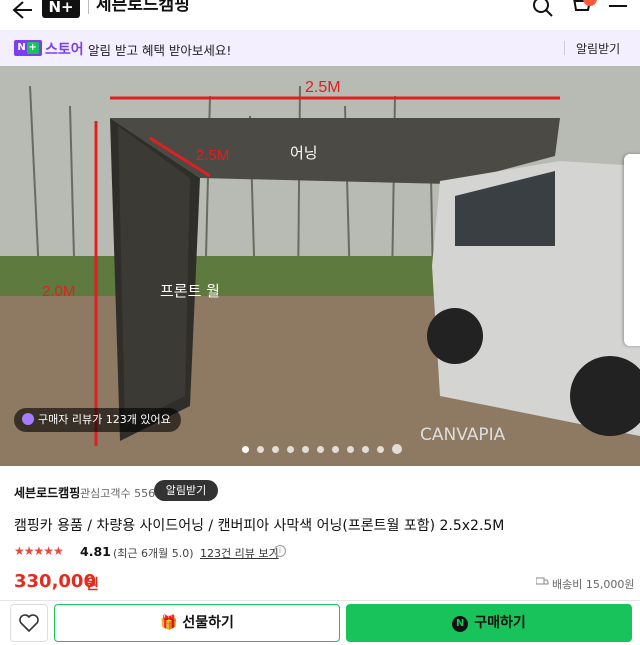 This screenshot has height=645, width=640. Describe the element at coordinates (320, 48) in the screenshot. I see `store-banner: N + 스토어 알림 받고 혜택 받아보세요! 알림받기` at that location.